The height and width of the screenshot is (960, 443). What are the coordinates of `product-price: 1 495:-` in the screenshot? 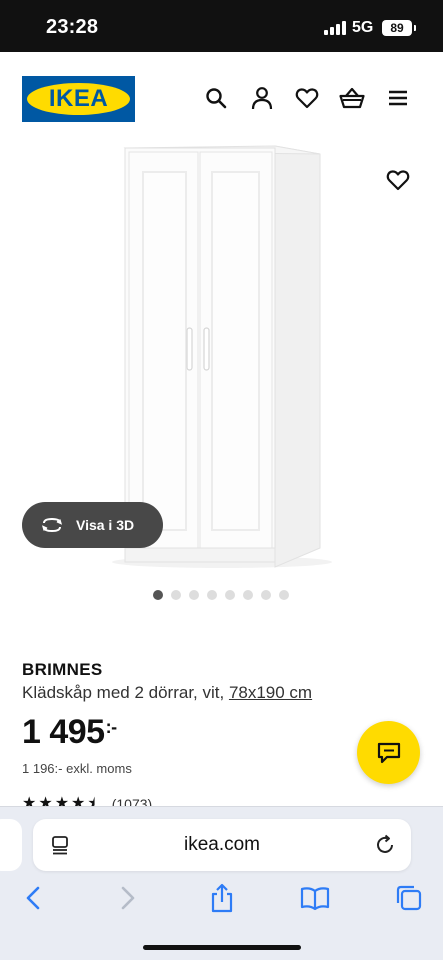 It's located at (69, 732).